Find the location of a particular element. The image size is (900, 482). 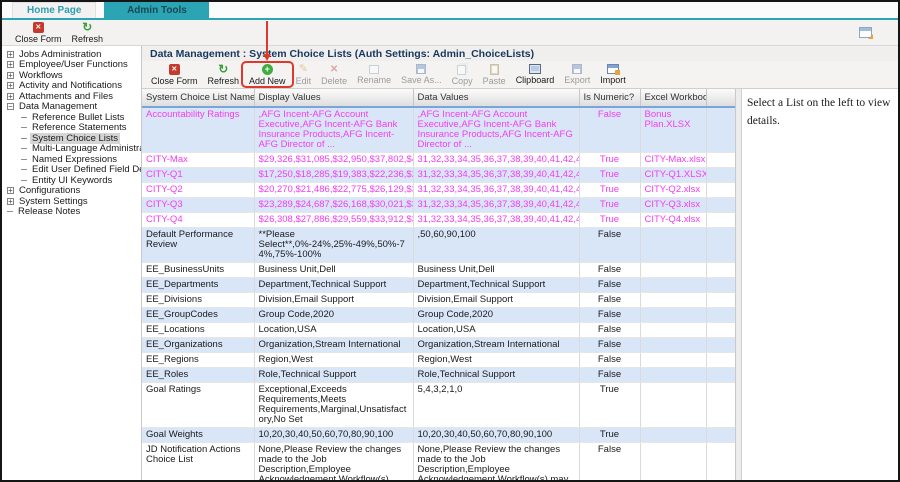

sidebar-item-label: Multi-Language Administration is located at coordinates (86, 149).